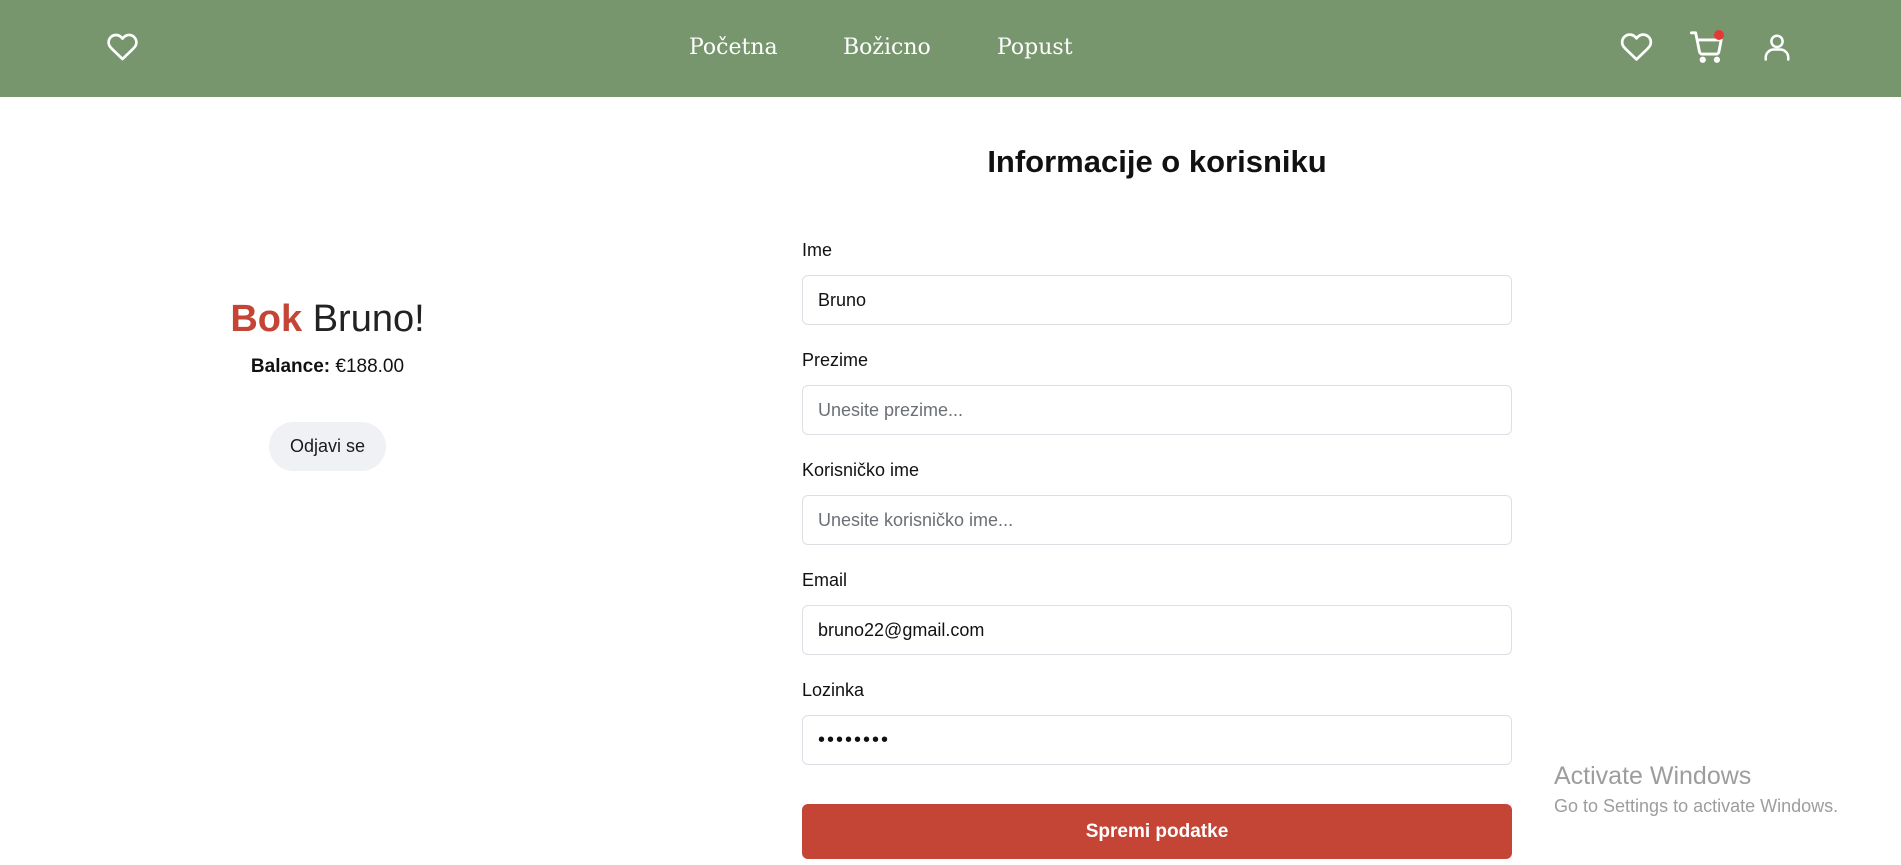 This screenshot has width=1901, height=865. What do you see at coordinates (327, 446) in the screenshot?
I see `logout-button: Odjavi se` at bounding box center [327, 446].